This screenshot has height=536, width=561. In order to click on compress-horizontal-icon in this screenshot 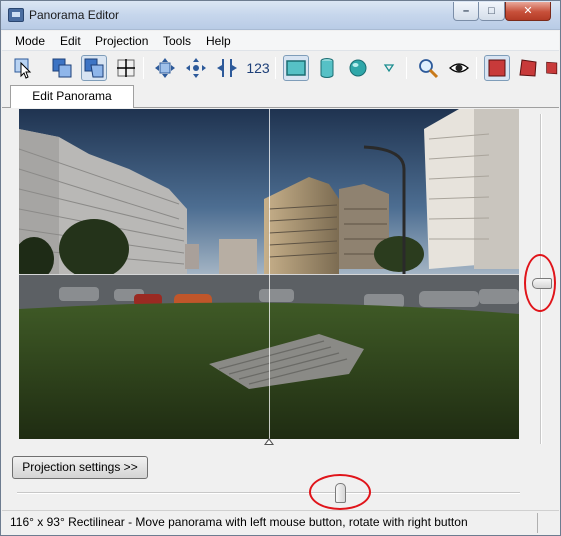, I will do `click(227, 68)`.